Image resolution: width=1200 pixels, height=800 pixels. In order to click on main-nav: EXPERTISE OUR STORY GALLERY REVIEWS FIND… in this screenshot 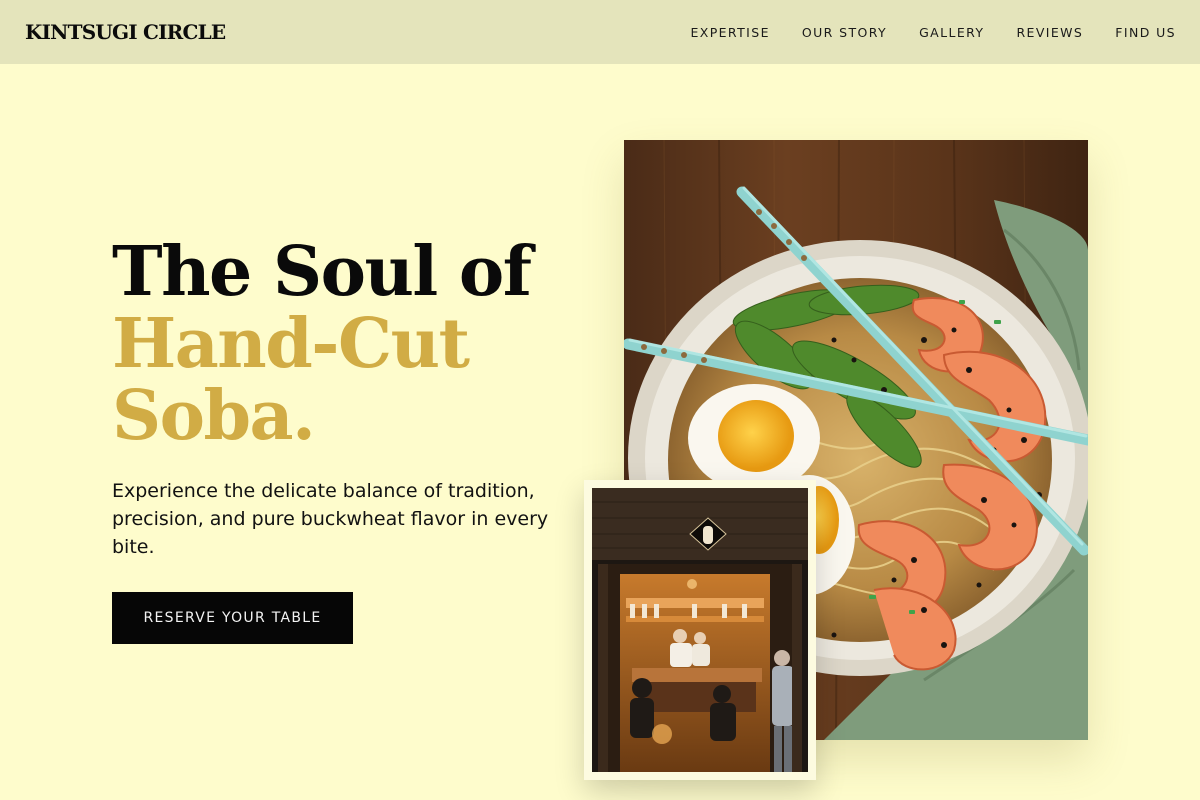, I will do `click(933, 32)`.